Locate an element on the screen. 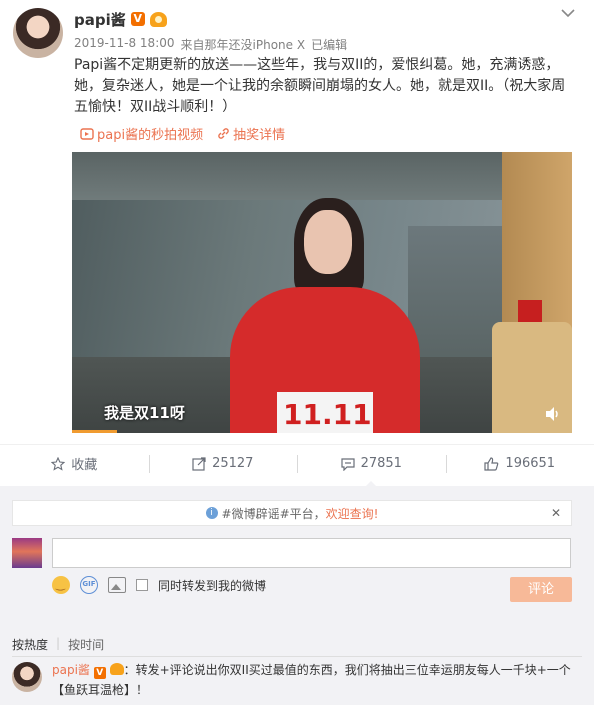  repost-button: 25127 is located at coordinates (223, 463).